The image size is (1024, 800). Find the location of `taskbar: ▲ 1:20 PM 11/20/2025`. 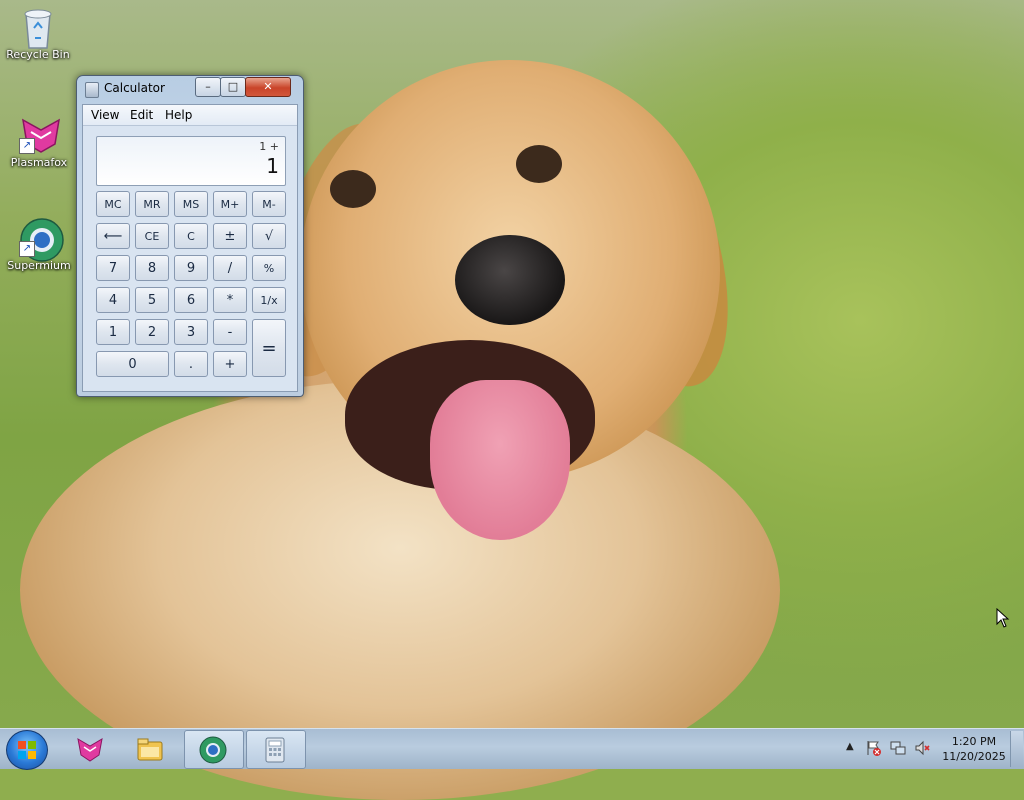

taskbar: ▲ 1:20 PM 11/20/2025 is located at coordinates (512, 749).